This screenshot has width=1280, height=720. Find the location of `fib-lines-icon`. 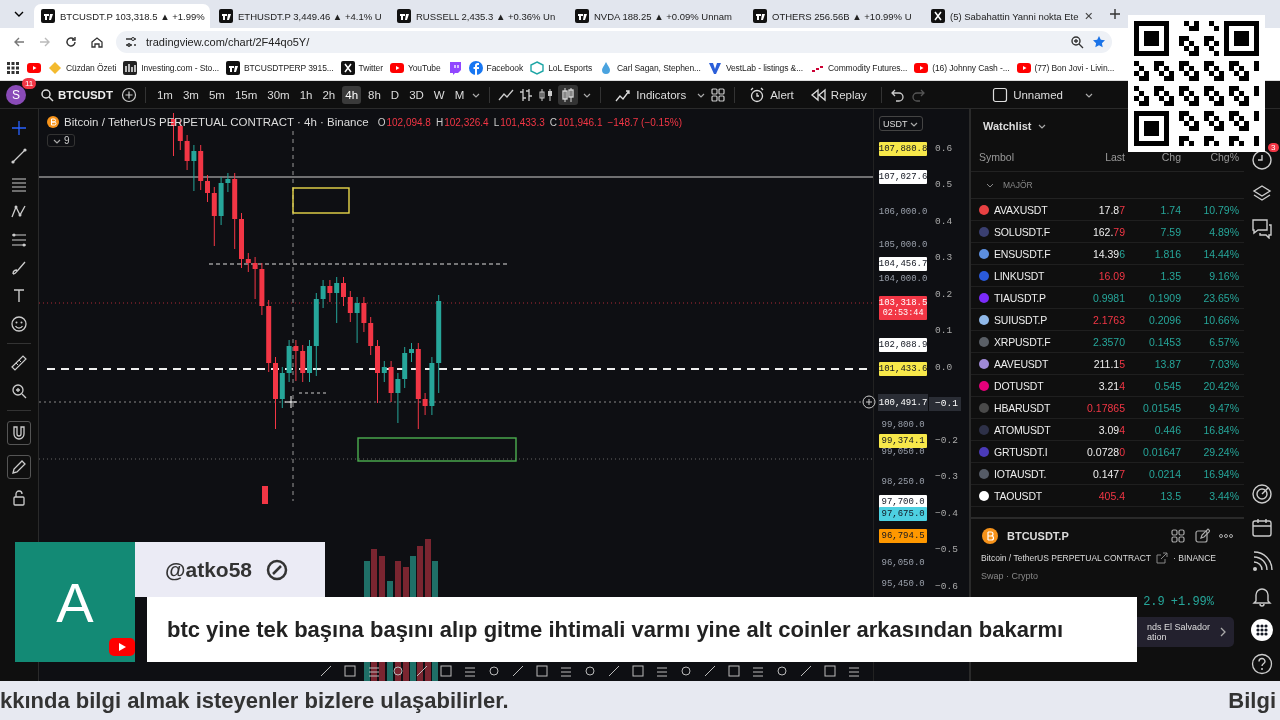

fib-lines-icon is located at coordinates (19, 240).